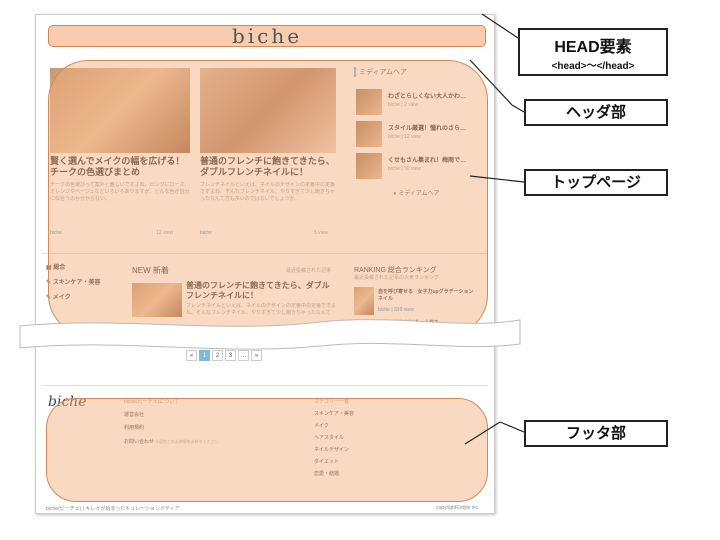  Describe the element at coordinates (593, 47) in the screenshot. I see `head-callout-title: HEAD要素` at that location.